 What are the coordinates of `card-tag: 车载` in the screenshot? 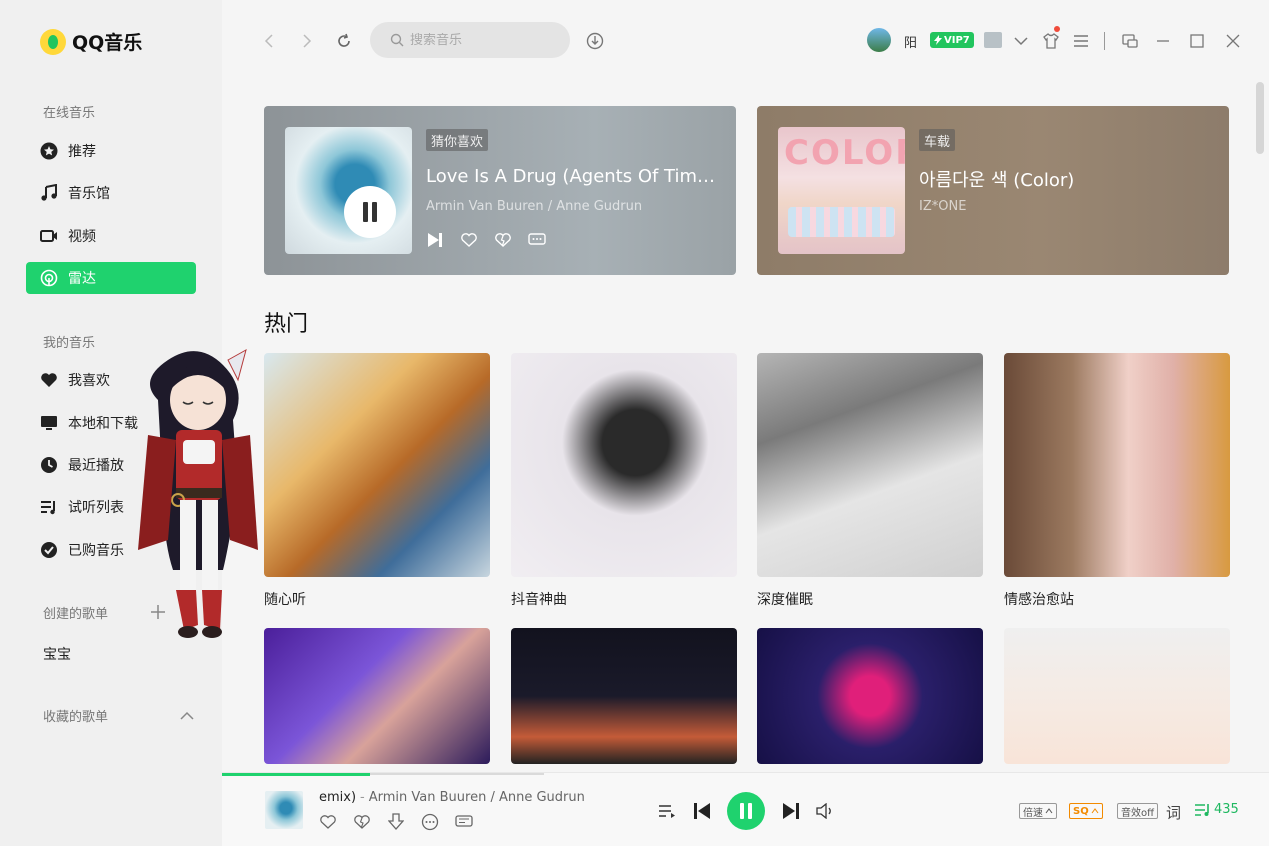 It's located at (937, 140).